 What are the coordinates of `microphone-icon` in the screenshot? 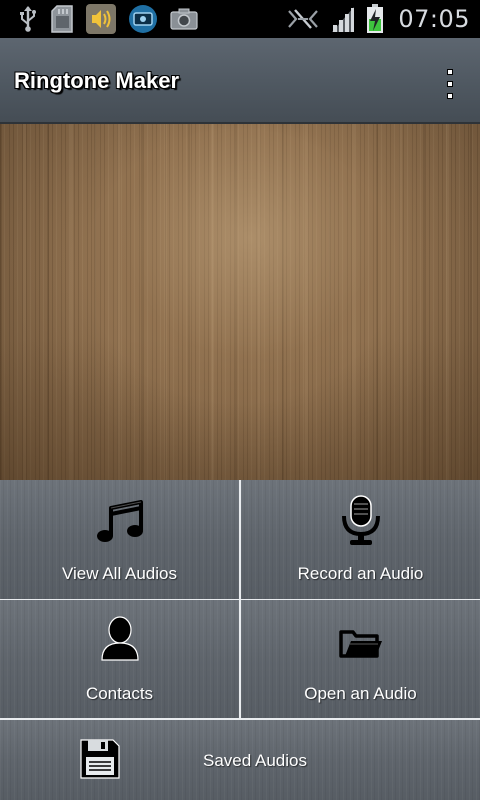 It's located at (360, 520).